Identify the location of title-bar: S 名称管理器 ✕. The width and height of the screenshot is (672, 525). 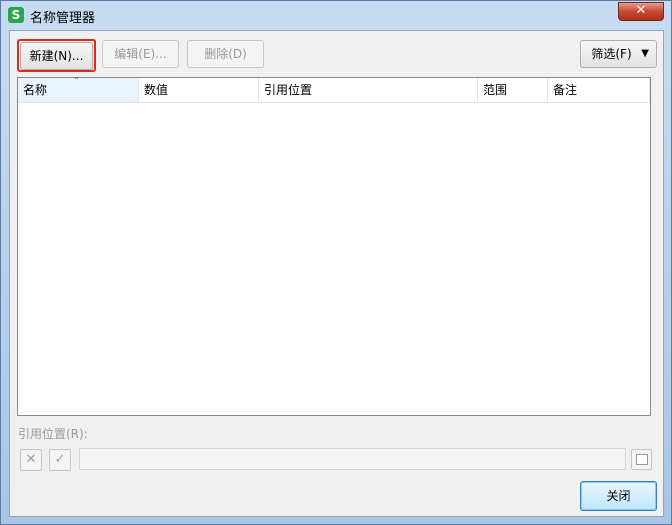
(336, 15).